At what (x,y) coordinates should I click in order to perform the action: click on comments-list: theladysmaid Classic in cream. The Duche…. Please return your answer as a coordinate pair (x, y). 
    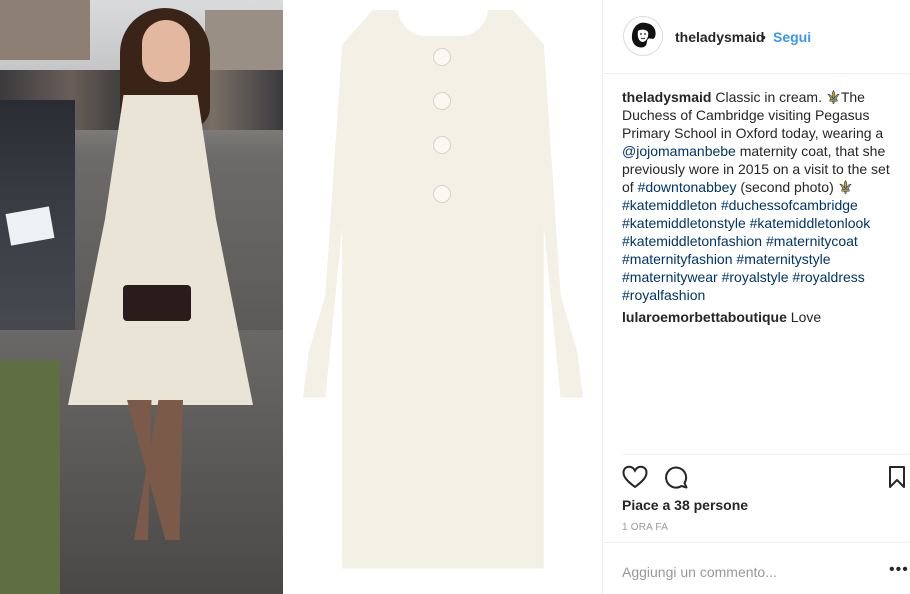
    Looking at the image, I should click on (761, 207).